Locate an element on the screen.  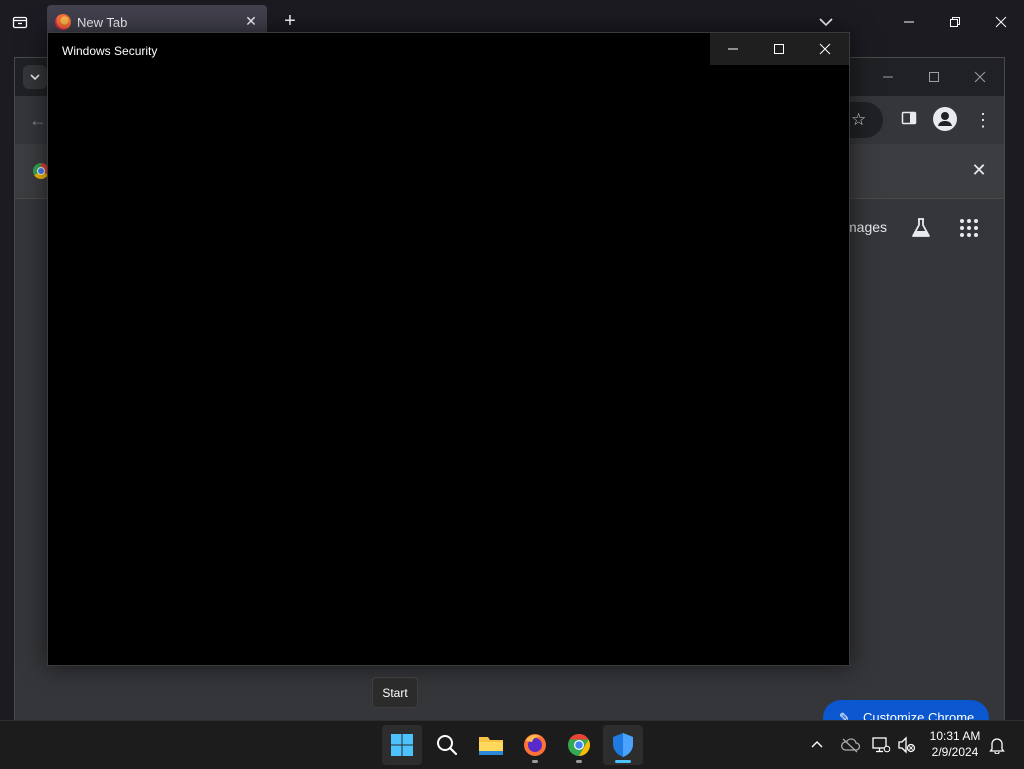
taskbar-windows-security is located at coordinates (623, 745).